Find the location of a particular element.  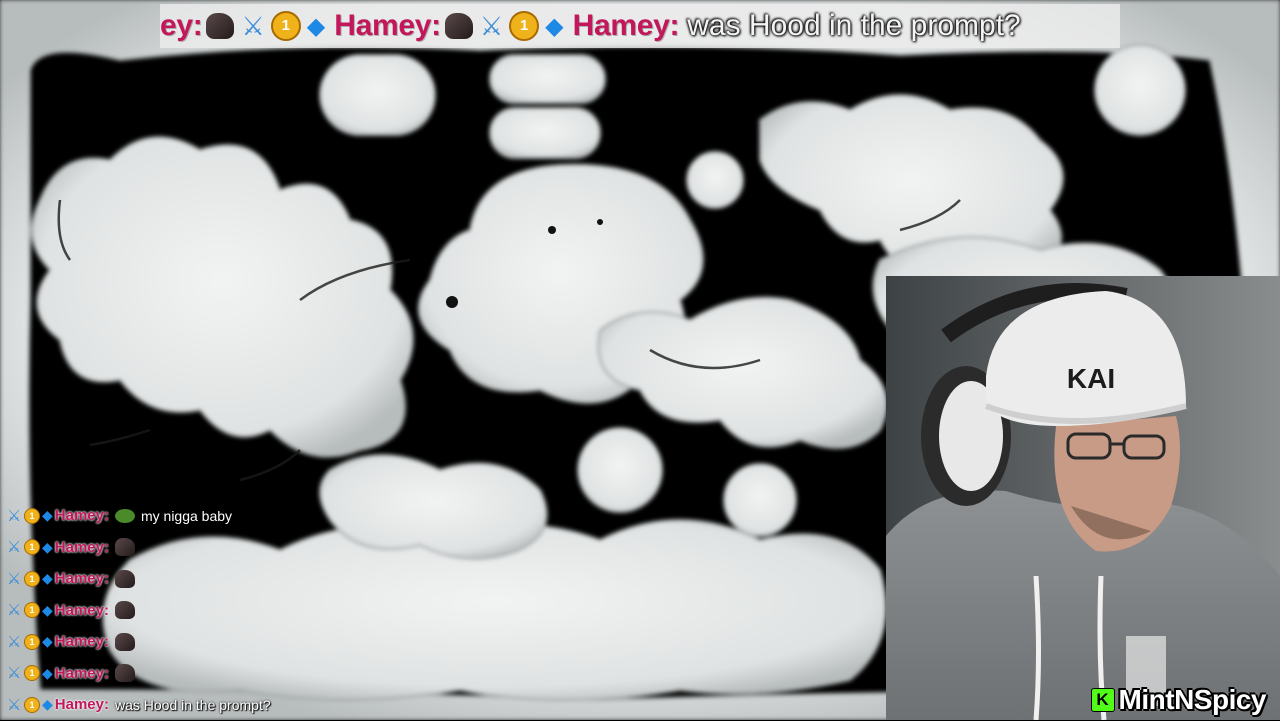

streamer-name: MintNSpicy is located at coordinates (1192, 699).